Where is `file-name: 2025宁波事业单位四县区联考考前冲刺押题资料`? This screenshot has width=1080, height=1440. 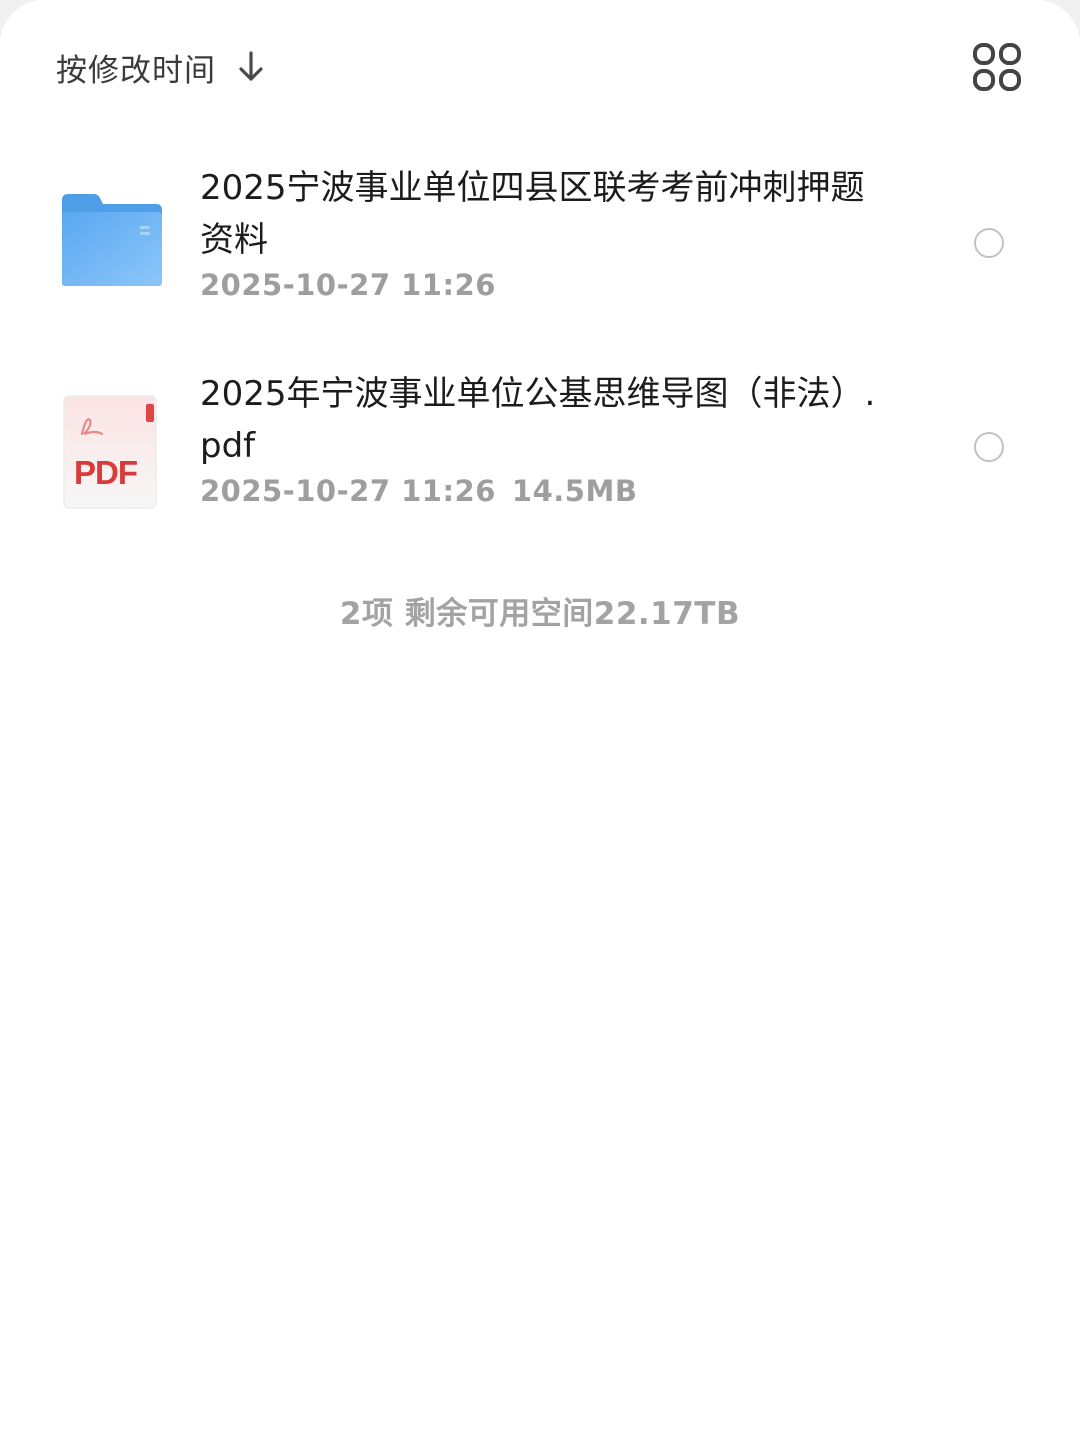
file-name: 2025宁波事业单位四县区联考考前冲刺押题资料 is located at coordinates (532, 214).